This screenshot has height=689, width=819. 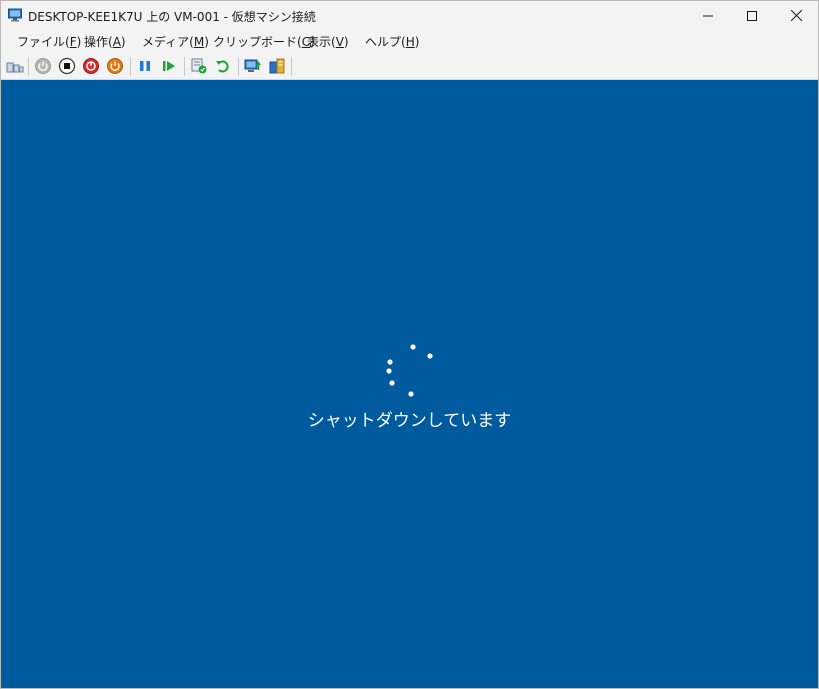 What do you see at coordinates (91, 66) in the screenshot?
I see `shut-down-icon` at bounding box center [91, 66].